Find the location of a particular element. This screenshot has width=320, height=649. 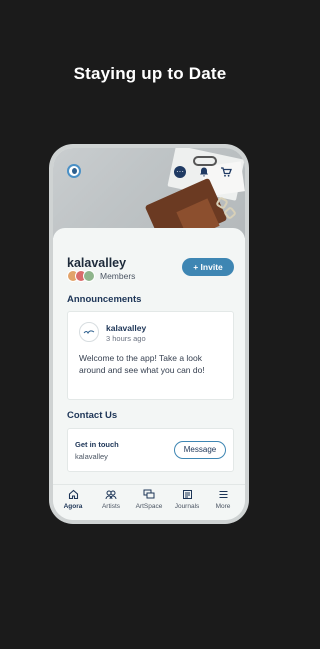

nav-item-journals: Journals is located at coordinates (187, 499).